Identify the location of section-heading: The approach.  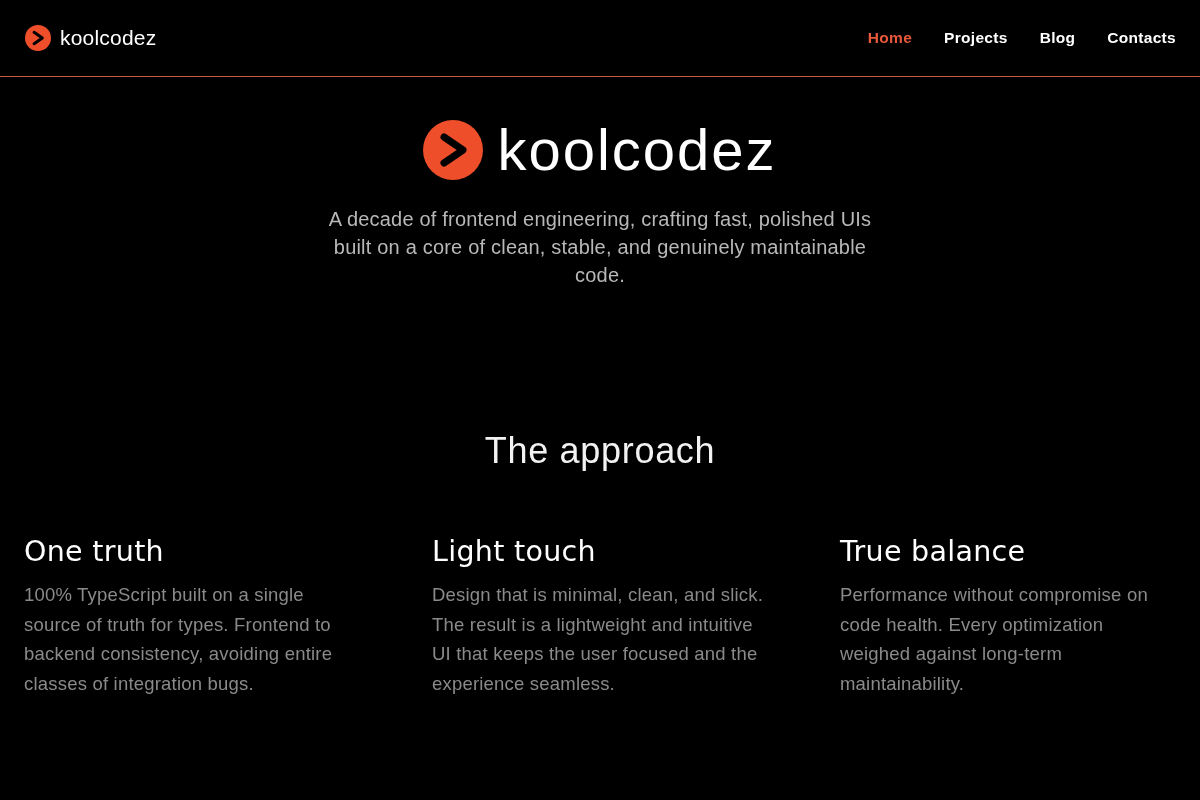
(600, 451).